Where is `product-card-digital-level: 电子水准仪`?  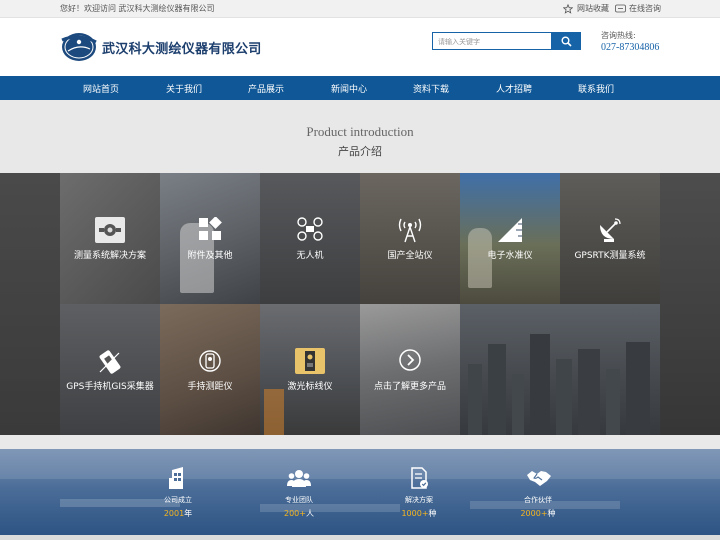 product-card-digital-level: 电子水准仪 is located at coordinates (510, 238).